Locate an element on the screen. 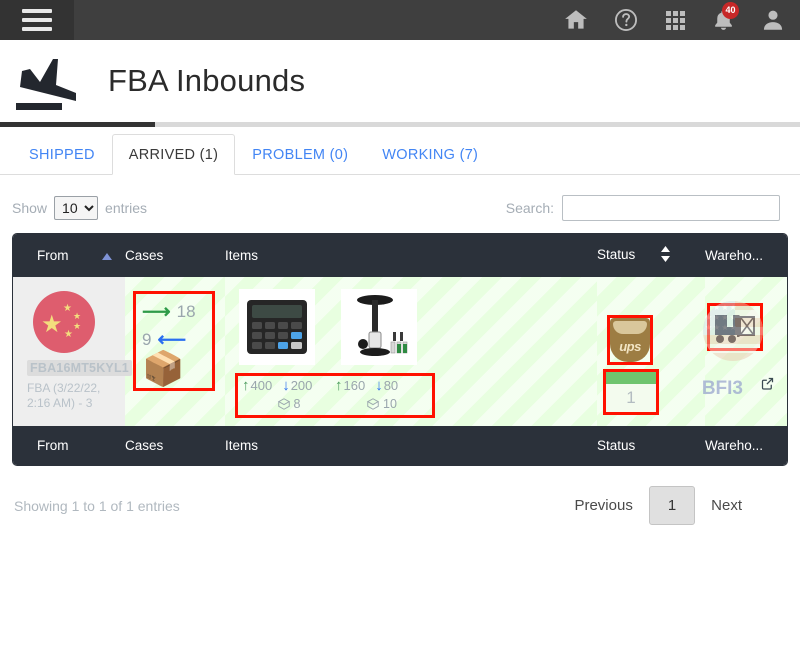 This screenshot has height=653, width=800. flag-canton: ★★★★ ★★★★ ★★★★ is located at coordinates (720, 318).